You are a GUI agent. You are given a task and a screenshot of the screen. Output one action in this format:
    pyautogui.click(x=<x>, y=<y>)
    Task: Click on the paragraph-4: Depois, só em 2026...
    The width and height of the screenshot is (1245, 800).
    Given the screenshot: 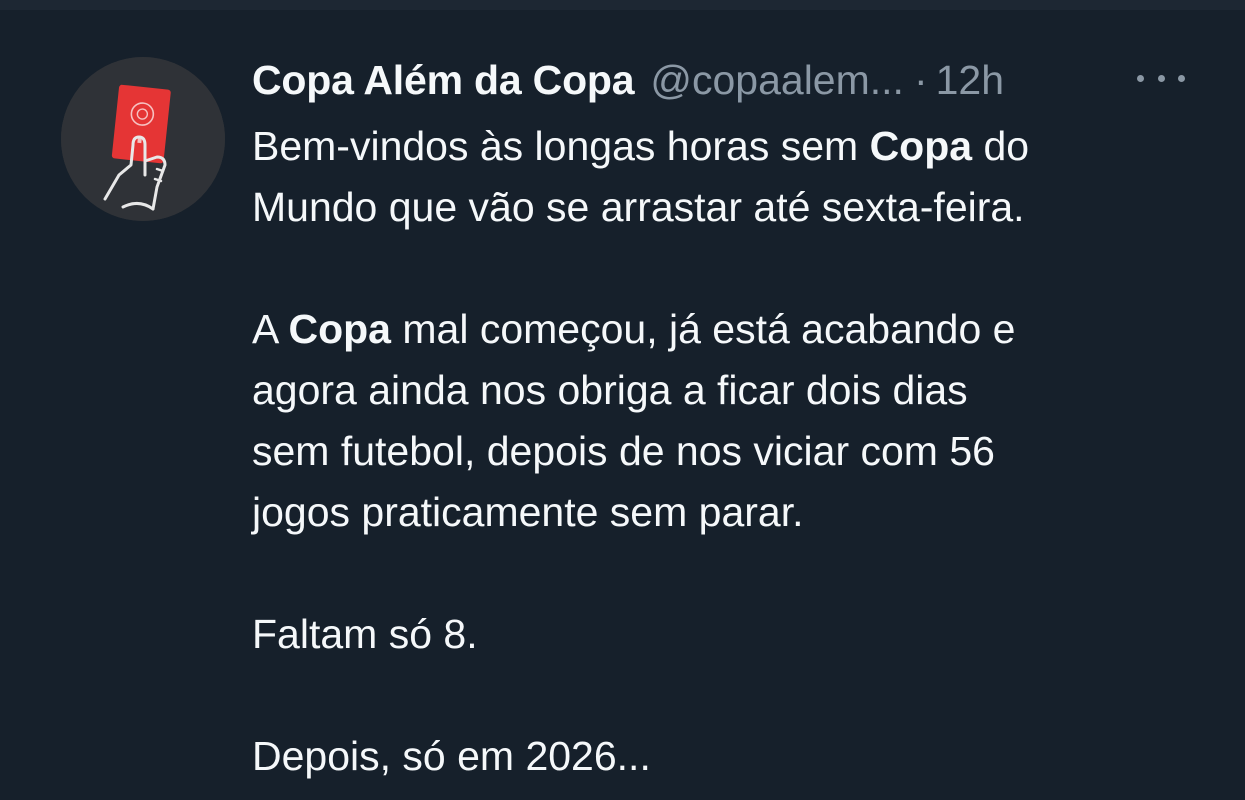 What is the action you would take?
    pyautogui.click(x=451, y=756)
    